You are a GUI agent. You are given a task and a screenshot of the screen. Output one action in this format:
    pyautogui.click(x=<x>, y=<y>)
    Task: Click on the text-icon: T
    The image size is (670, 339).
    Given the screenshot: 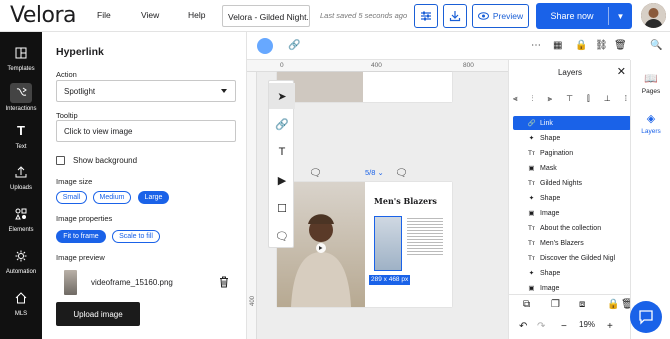 What is the action you would take?
    pyautogui.click(x=282, y=152)
    